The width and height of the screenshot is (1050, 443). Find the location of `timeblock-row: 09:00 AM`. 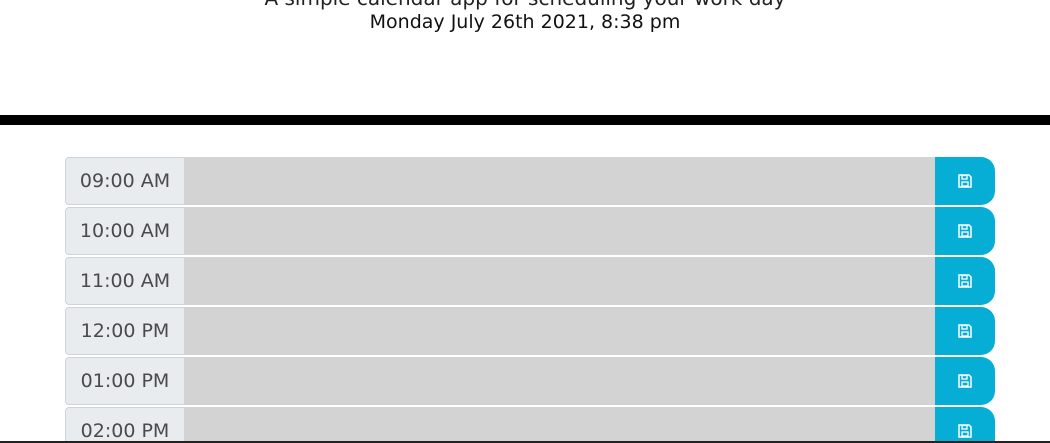

timeblock-row: 09:00 AM is located at coordinates (530, 181).